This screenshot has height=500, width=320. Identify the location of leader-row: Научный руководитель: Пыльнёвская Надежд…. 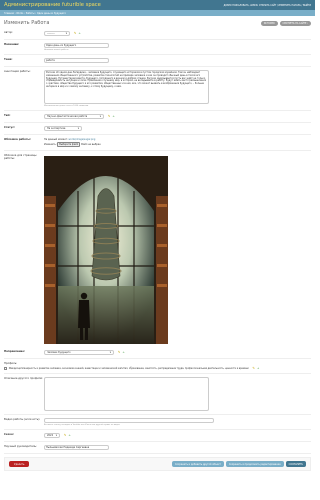
(157, 448).